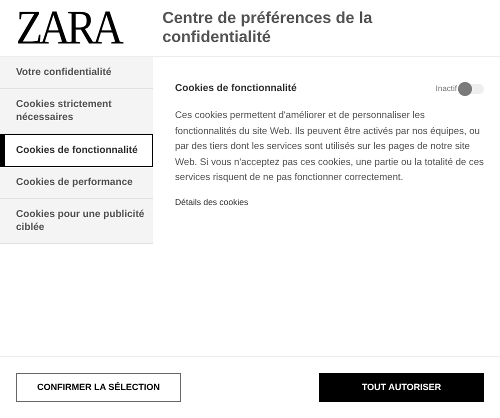  Describe the element at coordinates (76, 73) in the screenshot. I see `sidebar-item: Votre confidentialité` at that location.